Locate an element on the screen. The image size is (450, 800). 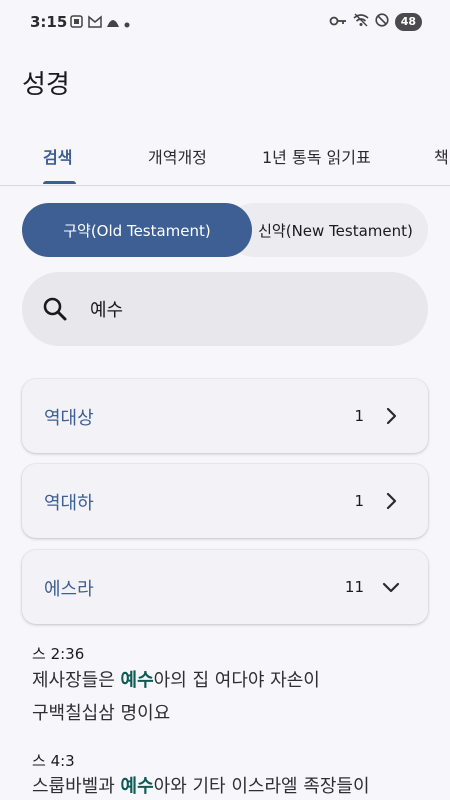
search-input is located at coordinates (240, 309).